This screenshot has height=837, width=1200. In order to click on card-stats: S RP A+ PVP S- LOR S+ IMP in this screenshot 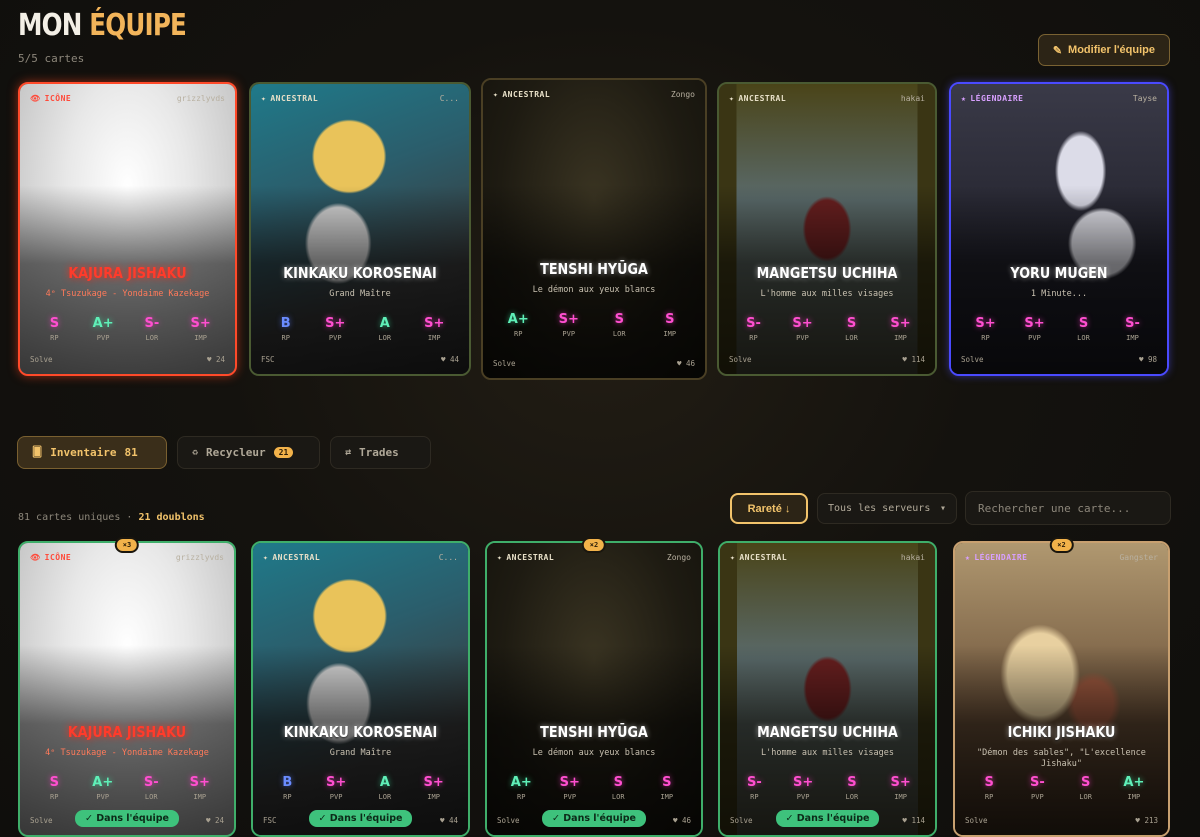, I will do `click(127, 788)`.